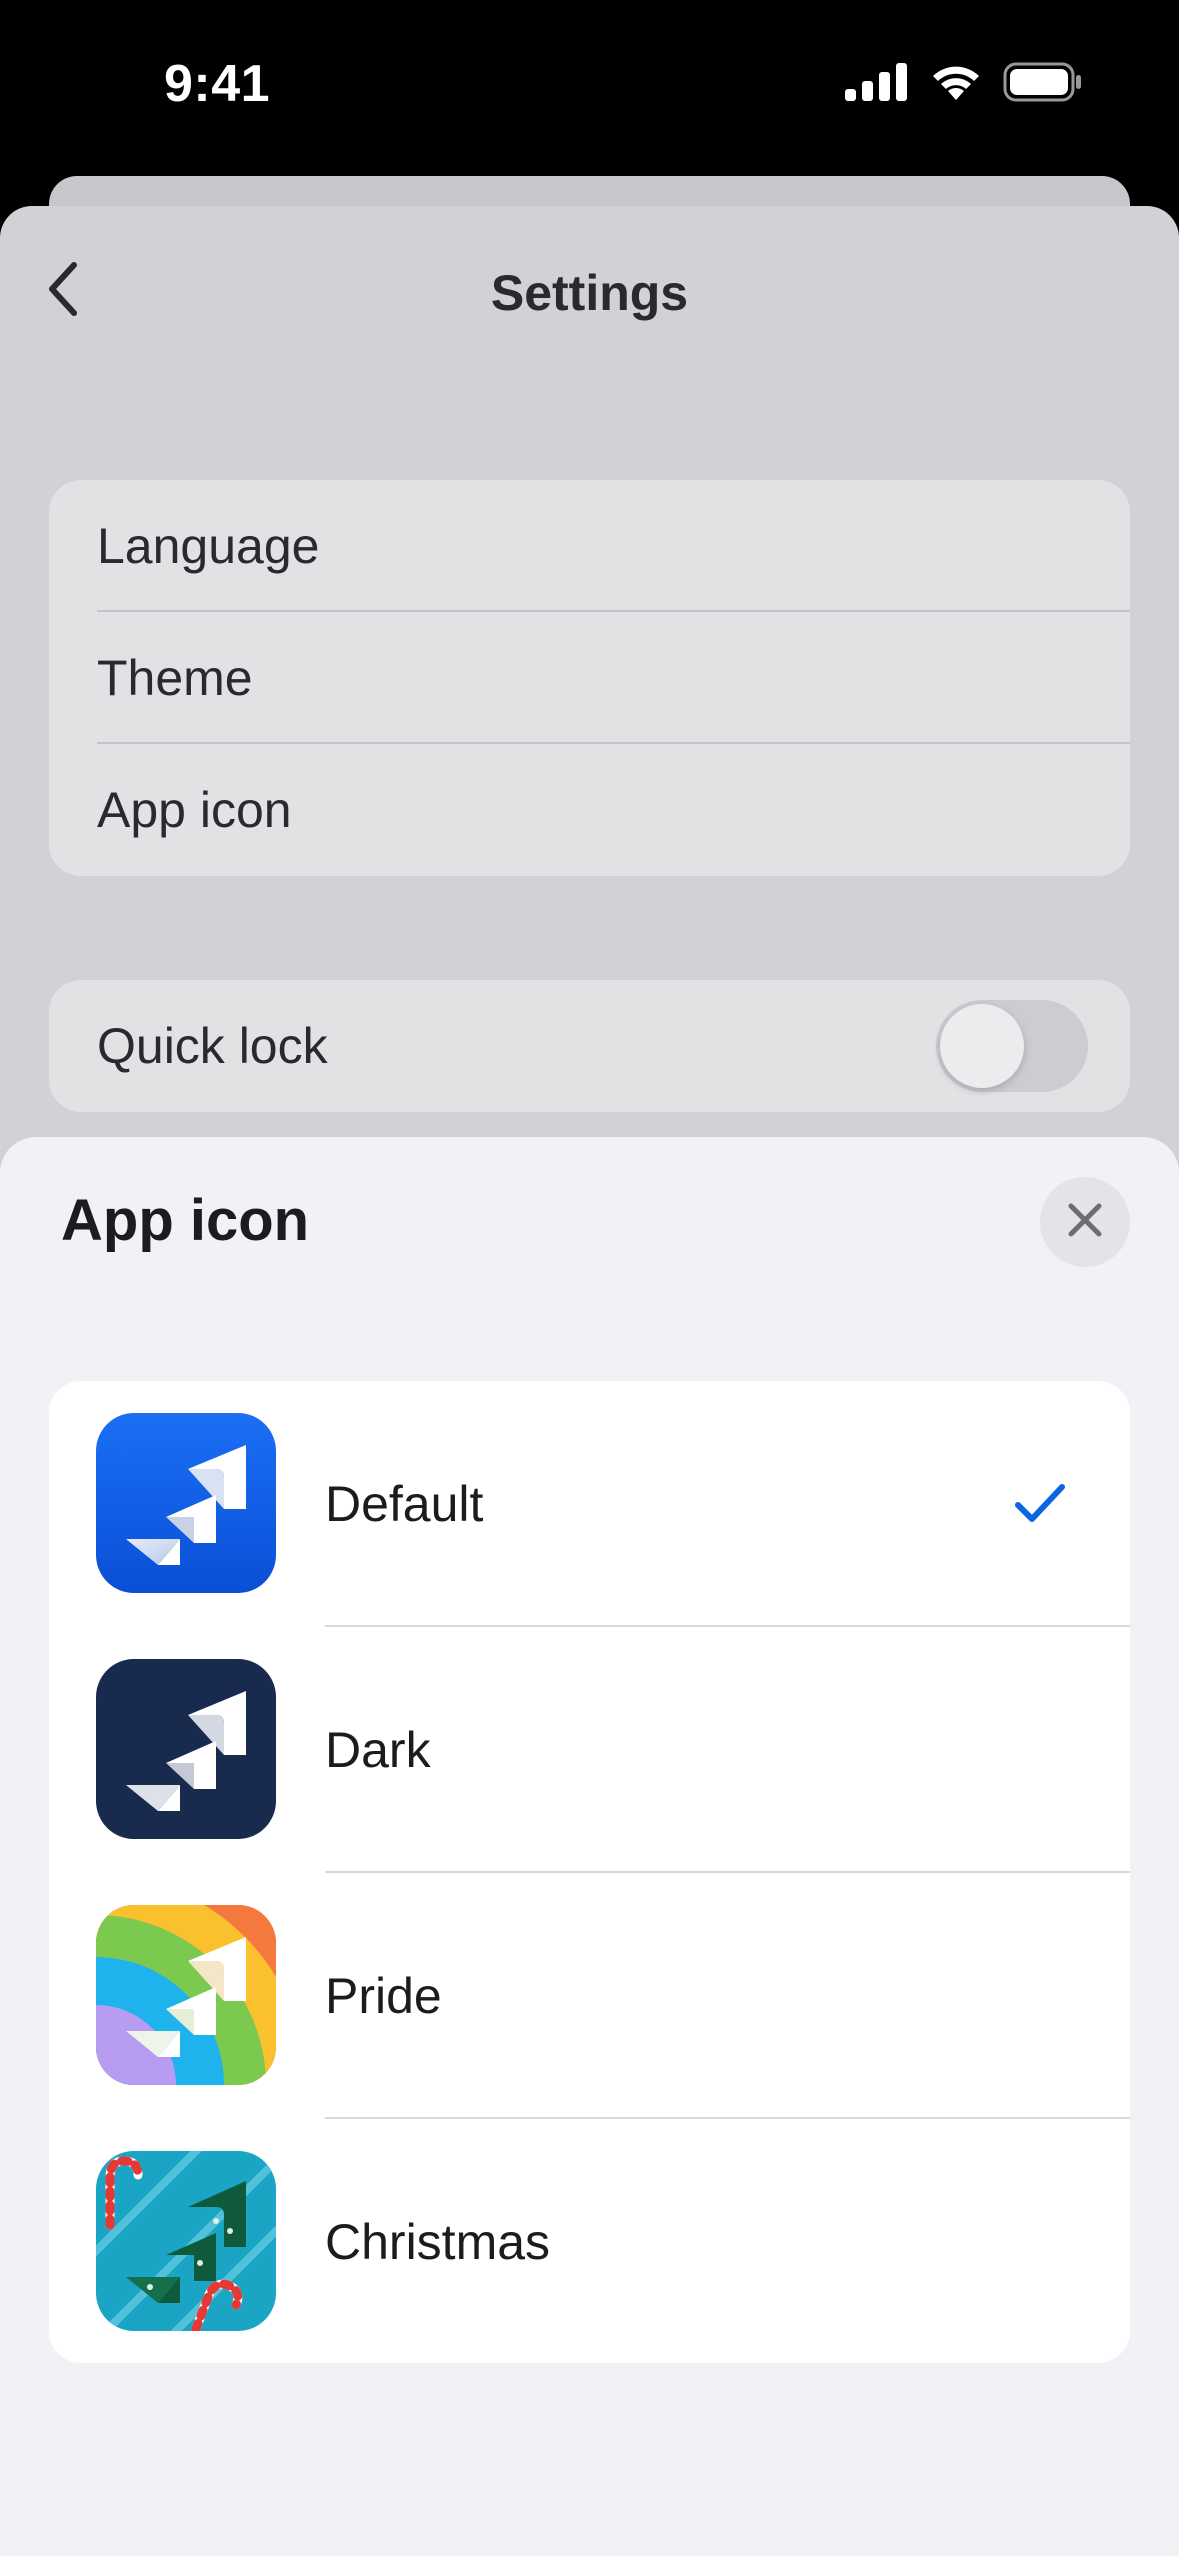 The height and width of the screenshot is (2556, 1179). Describe the element at coordinates (589, 87) in the screenshot. I see `status-bar: 9:41` at that location.